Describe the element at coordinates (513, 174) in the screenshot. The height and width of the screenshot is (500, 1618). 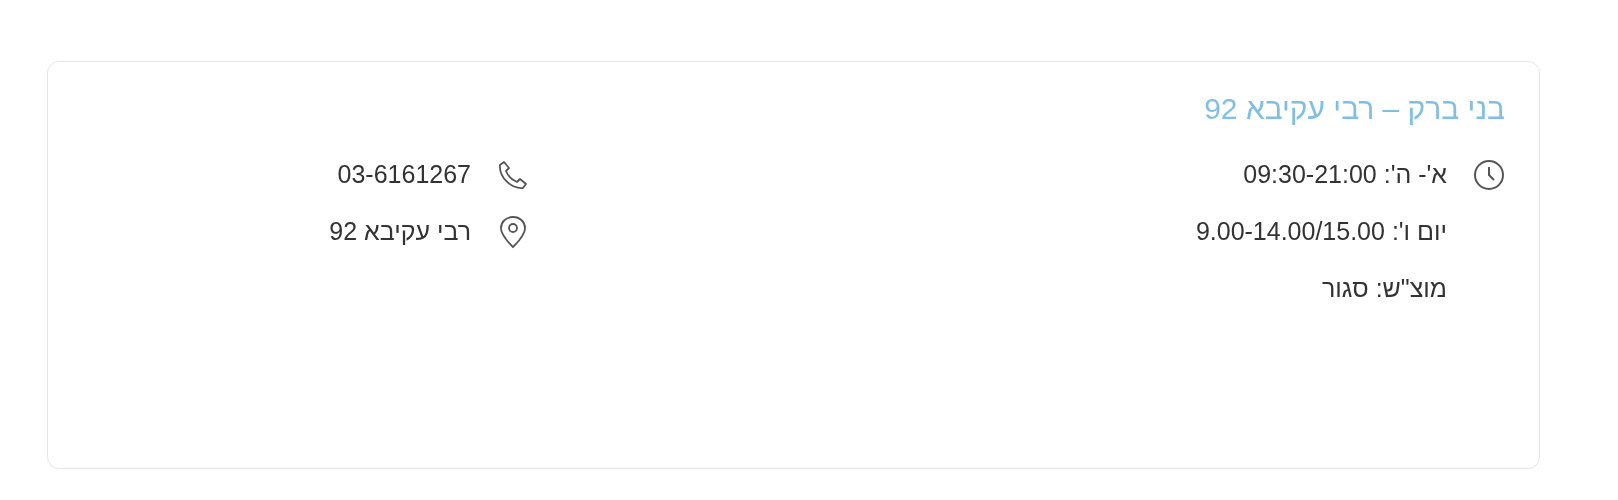
I see `phone-icon` at that location.